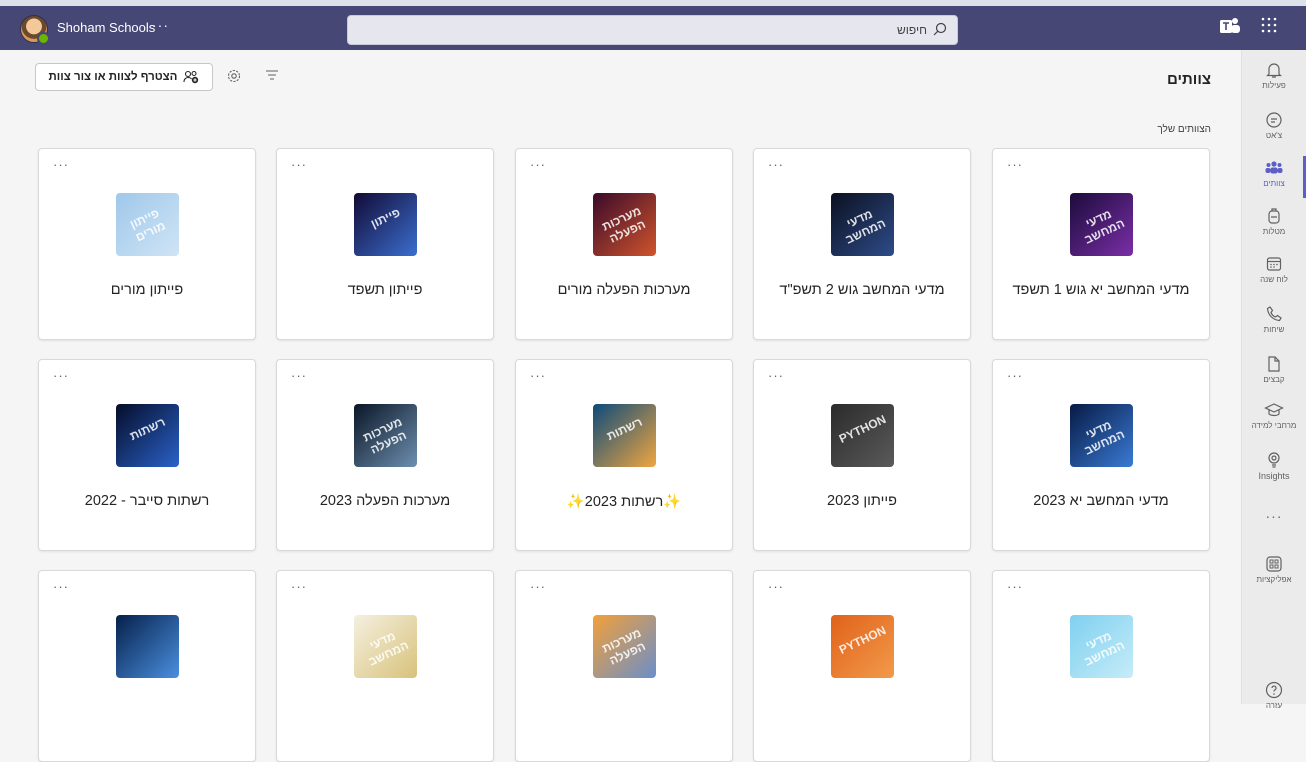 This screenshot has height=762, width=1306. I want to click on search-input: חיפוש, so click(652, 30).